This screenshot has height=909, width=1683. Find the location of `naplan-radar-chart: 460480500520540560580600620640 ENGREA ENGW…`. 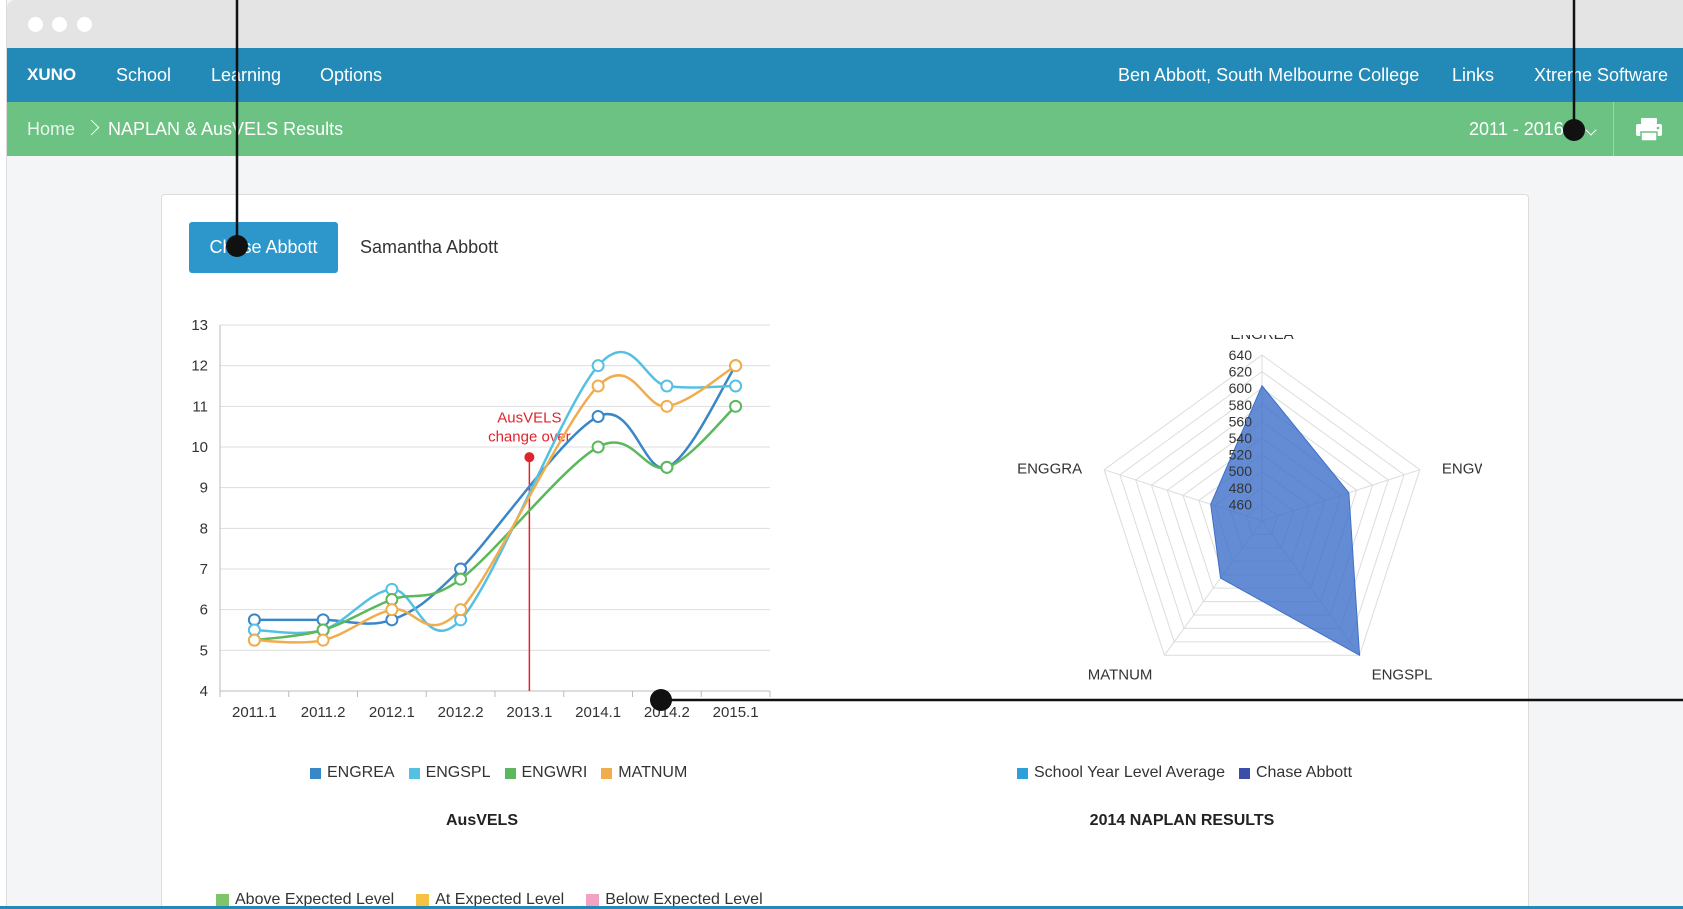

naplan-radar-chart: 460480500520540560580600620640 ENGREA ENGW… is located at coordinates (1249, 509).